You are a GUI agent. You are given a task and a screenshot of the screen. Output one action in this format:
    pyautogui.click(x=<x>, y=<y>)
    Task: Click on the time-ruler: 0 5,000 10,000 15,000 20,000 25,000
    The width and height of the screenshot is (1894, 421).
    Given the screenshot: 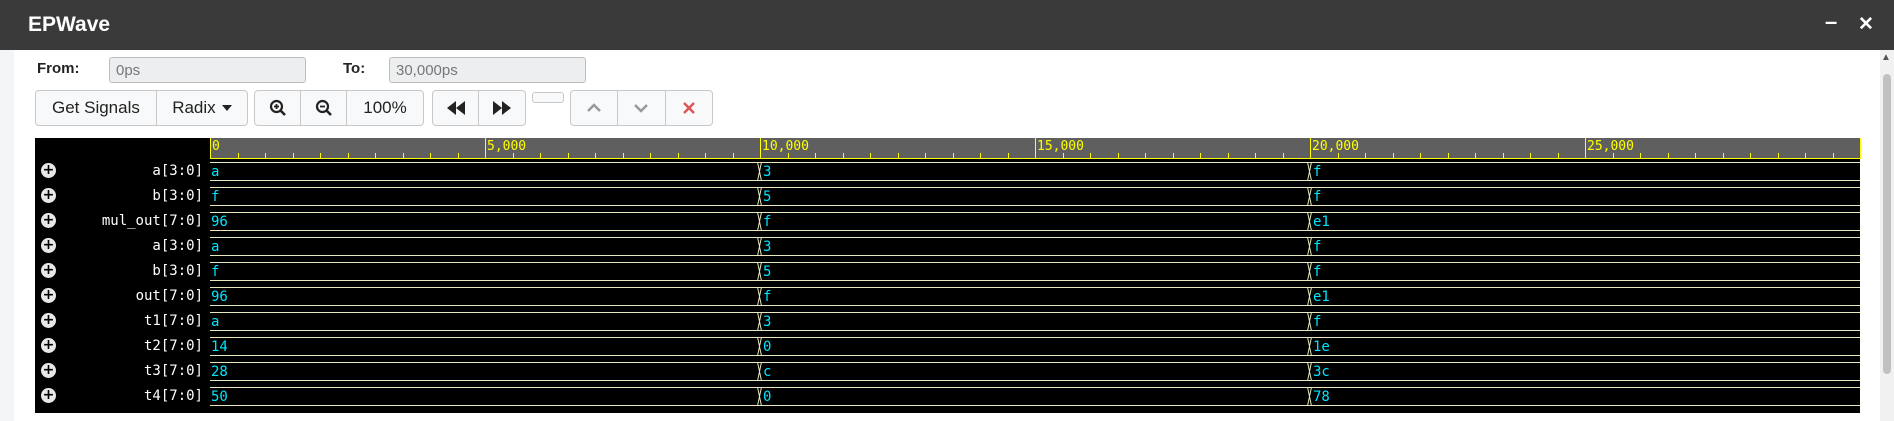 What is the action you would take?
    pyautogui.click(x=1035, y=148)
    